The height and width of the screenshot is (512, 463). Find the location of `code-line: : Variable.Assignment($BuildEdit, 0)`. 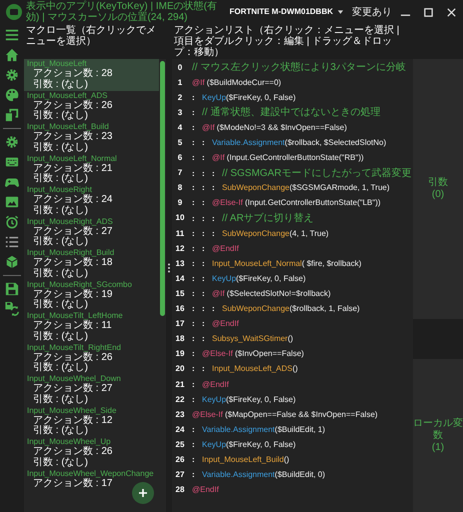

code-line: : Variable.Assignment($BuildEdit, 0) is located at coordinates (257, 475).